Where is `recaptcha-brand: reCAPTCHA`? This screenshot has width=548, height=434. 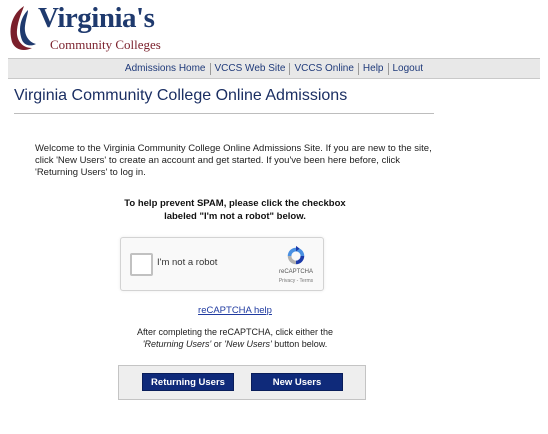
recaptcha-brand: reCAPTCHA is located at coordinates (295, 272).